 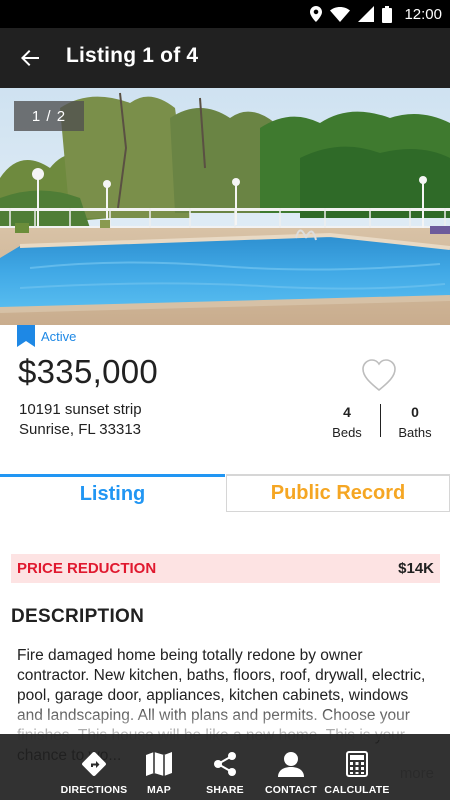 I want to click on action-bar: DIRECTIONS MAP SHARE CONTACT CALCULATE, so click(x=225, y=767).